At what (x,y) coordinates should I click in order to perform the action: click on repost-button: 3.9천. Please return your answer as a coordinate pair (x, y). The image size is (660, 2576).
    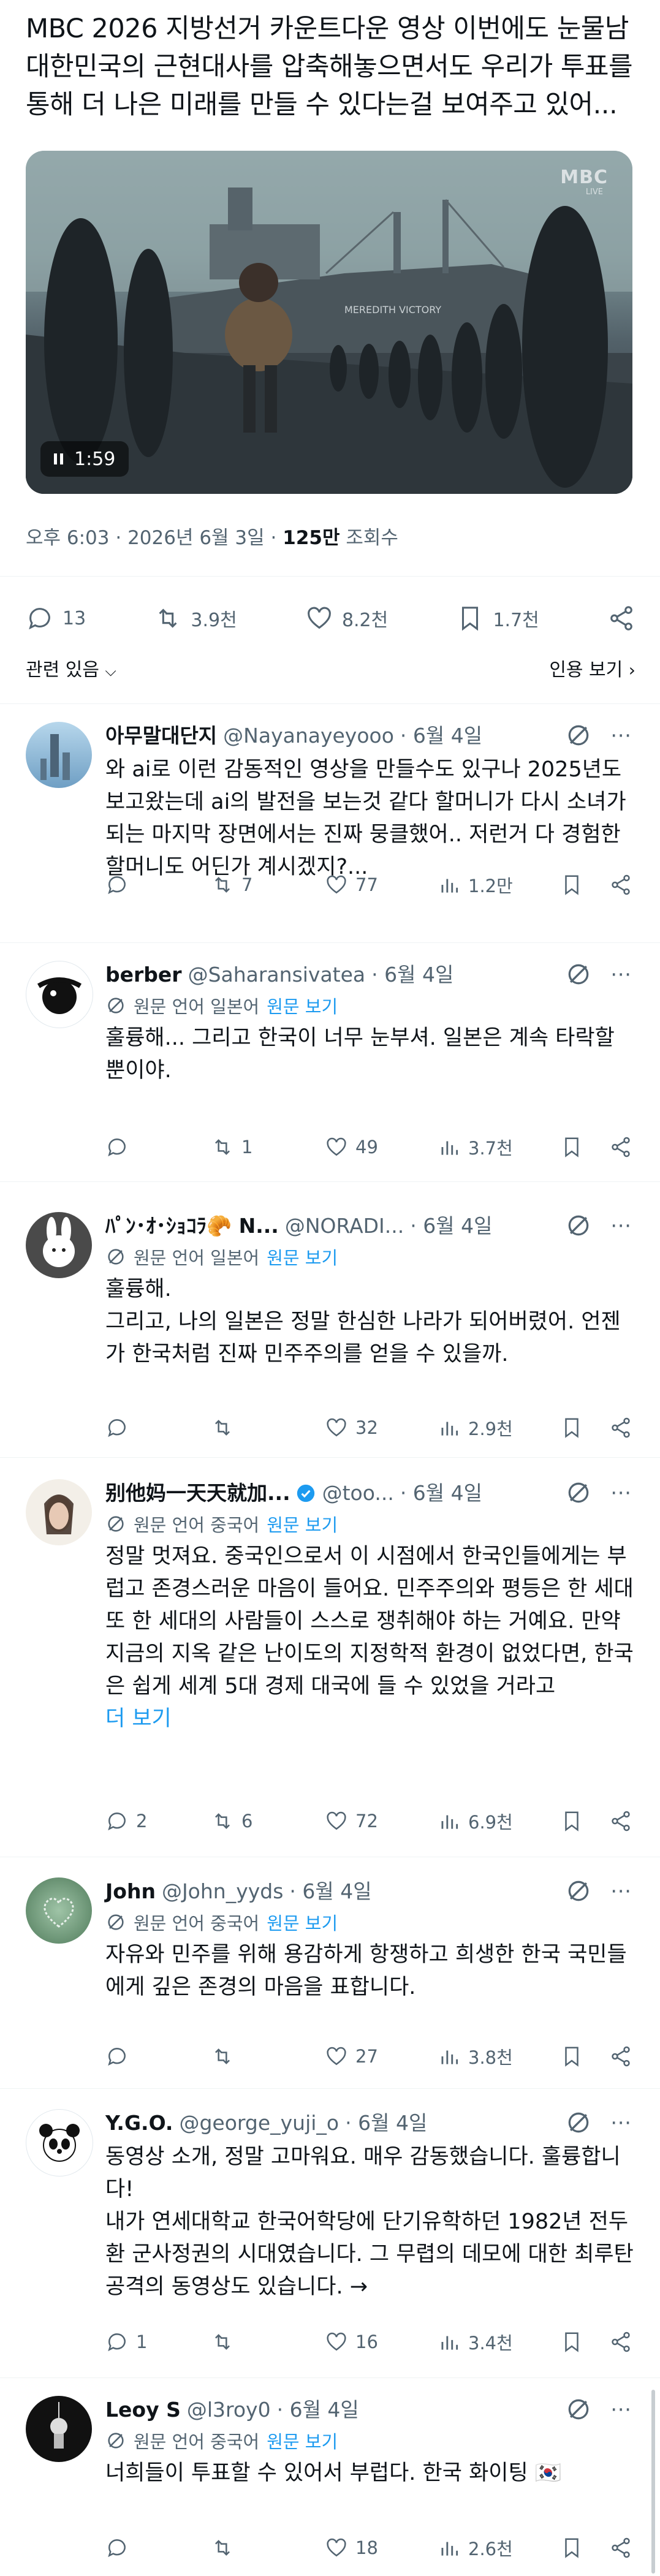
    Looking at the image, I should click on (195, 618).